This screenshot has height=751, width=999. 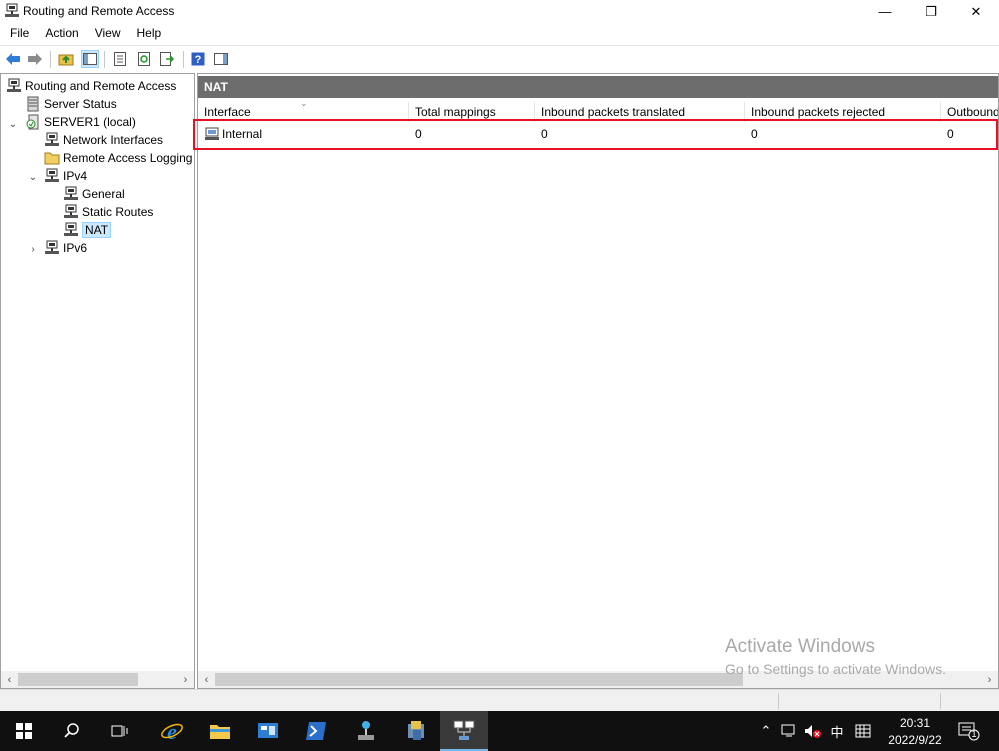 What do you see at coordinates (149, 33) in the screenshot?
I see `menu-help: Help` at bounding box center [149, 33].